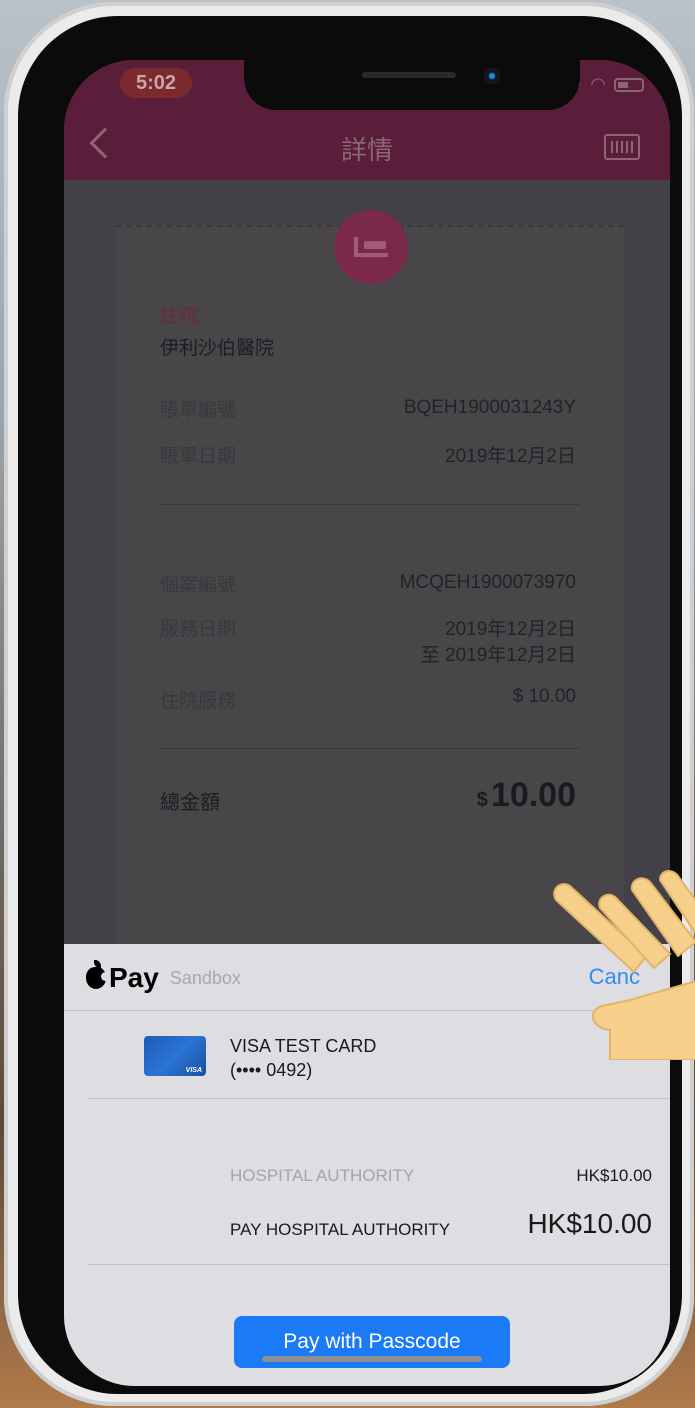 This screenshot has width=695, height=1408. I want to click on total-label: 總金額, so click(190, 803).